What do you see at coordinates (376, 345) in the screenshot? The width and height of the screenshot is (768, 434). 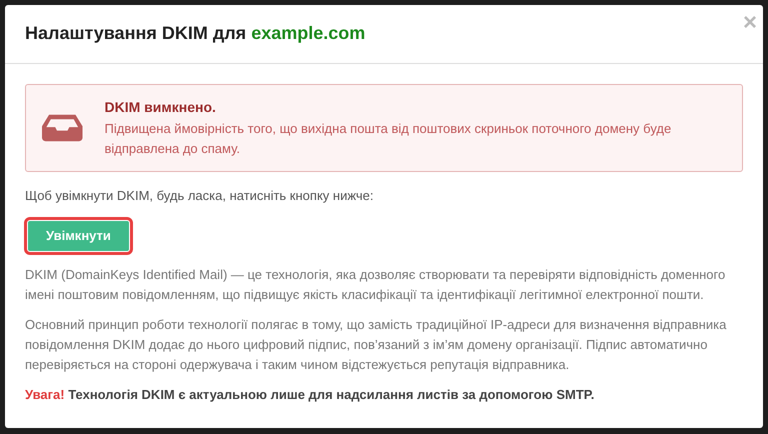 I see `description-paragraph: Основний принцип роботи технології полягає в тому, що замість традиційної IP-адреси для визначення відправника повідомлення DKIM додає до нього цифровий підпис, пов’язаний з ім’ям домену організації. Підпис автоматично перевіряється на стороні одержувача і таким чином відстежується репутація відправника.` at bounding box center [376, 345].